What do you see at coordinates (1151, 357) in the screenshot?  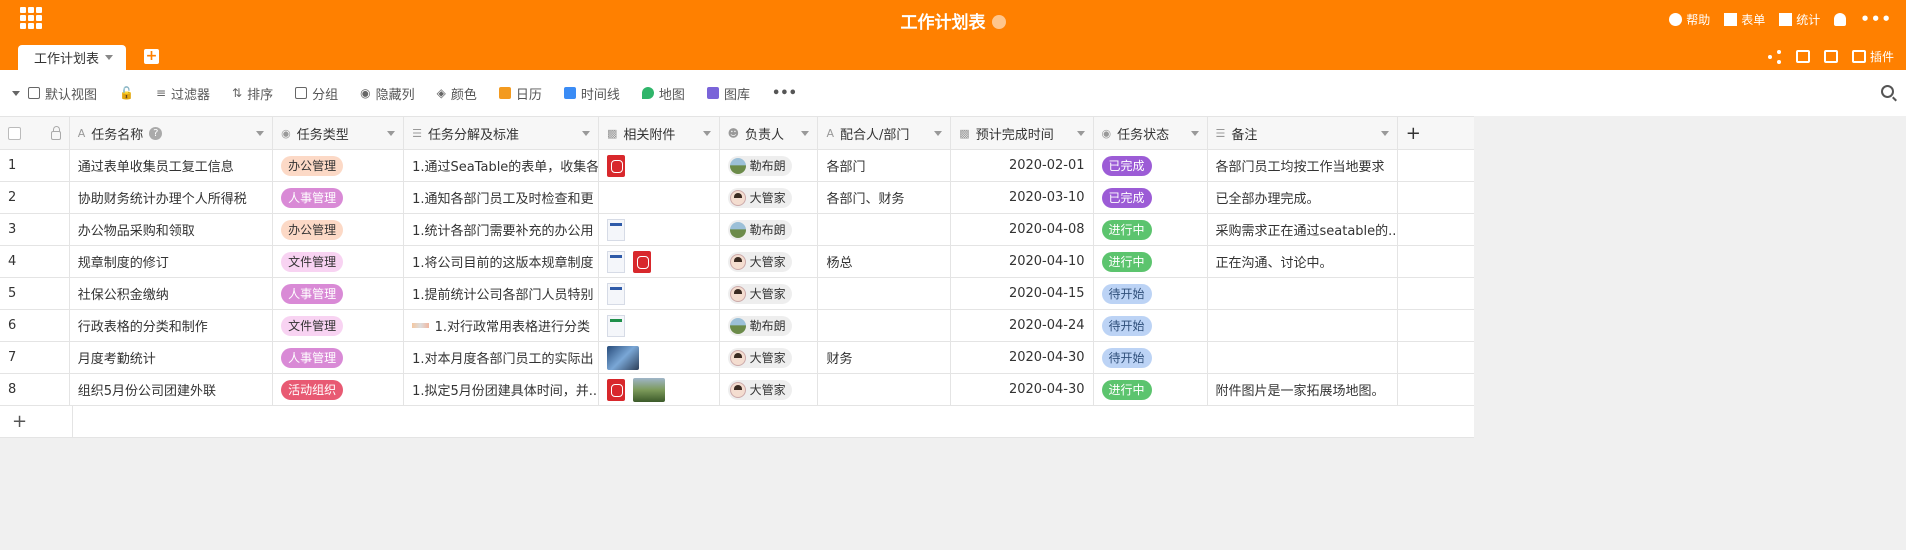 I see `cell-status: 待开始` at bounding box center [1151, 357].